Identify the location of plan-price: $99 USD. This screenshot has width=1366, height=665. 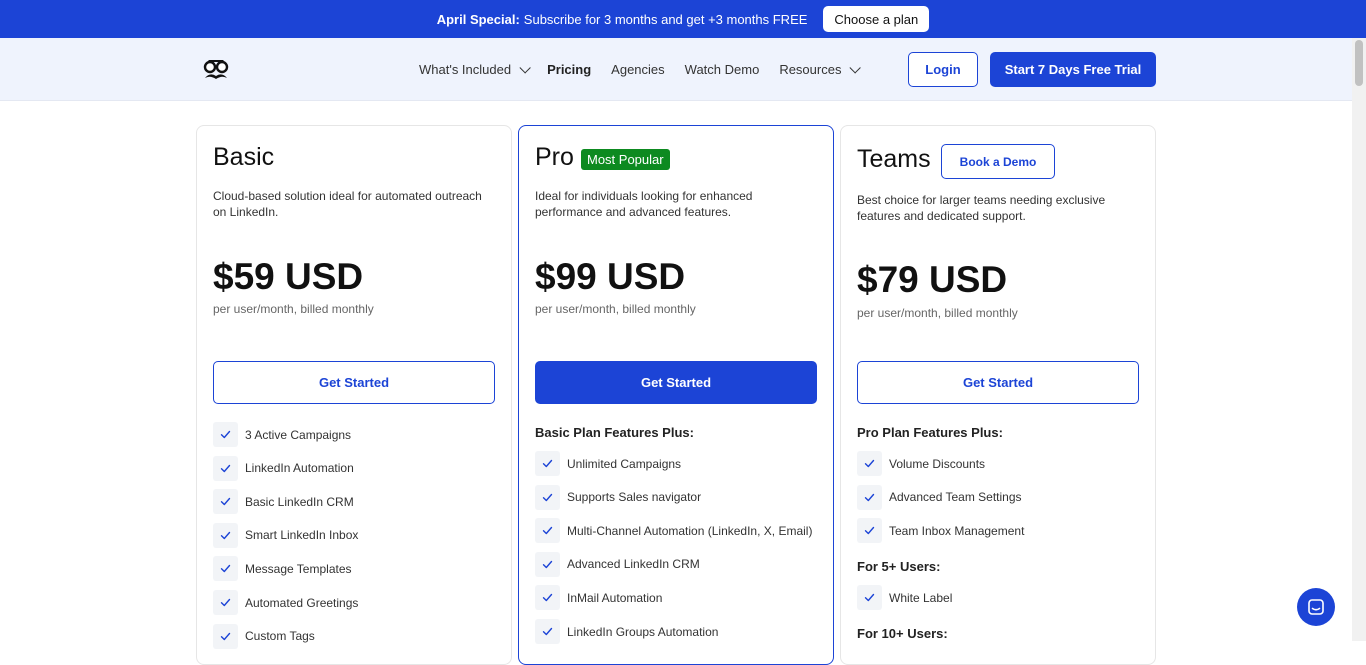
(610, 276).